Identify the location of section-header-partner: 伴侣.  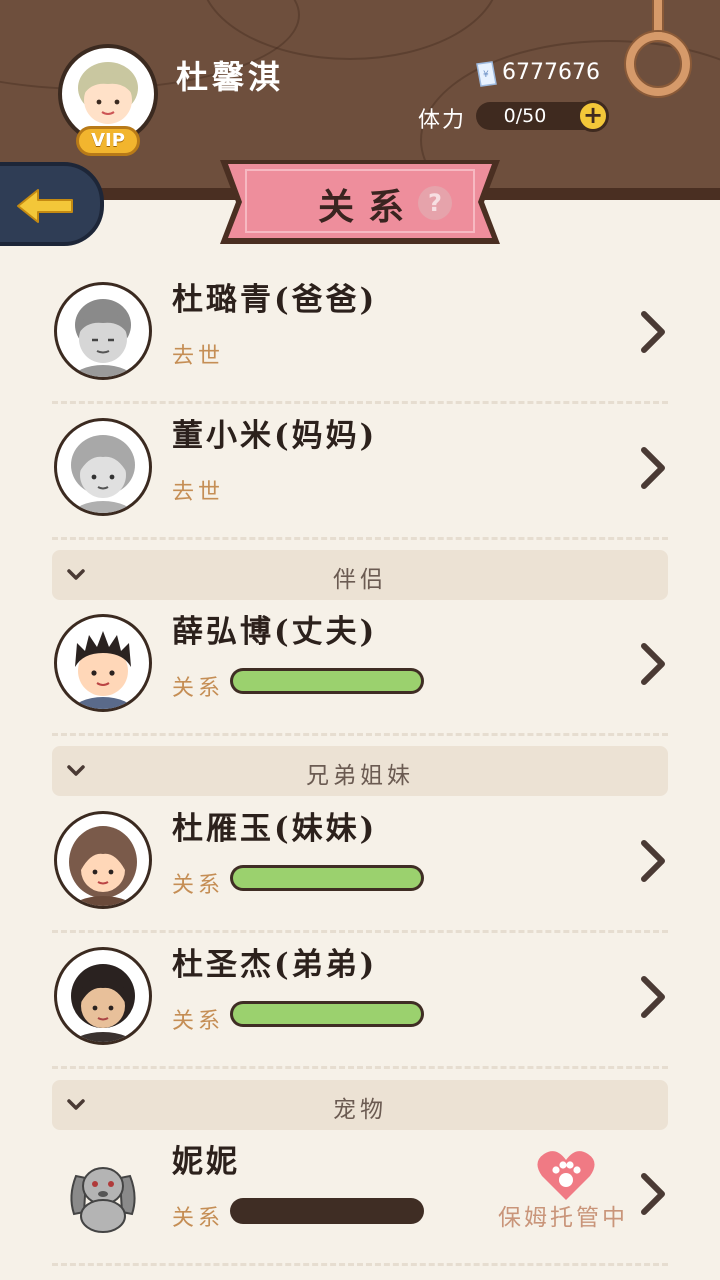
(360, 575).